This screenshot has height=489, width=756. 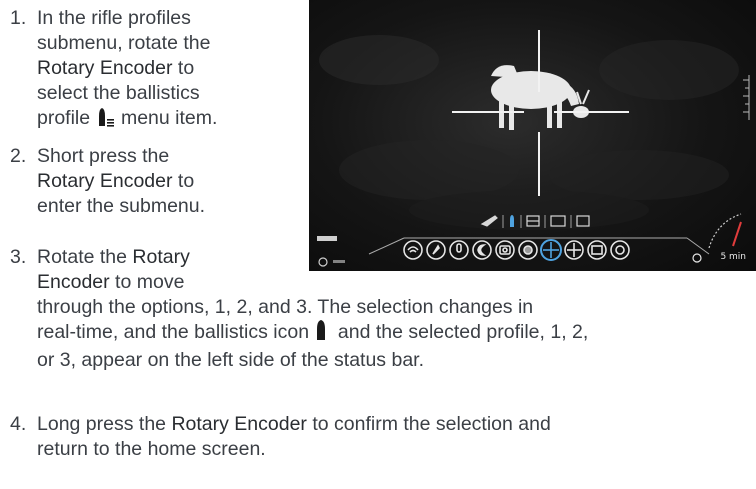 I want to click on rotary-encoder-term: Encoder, so click(x=73, y=282).